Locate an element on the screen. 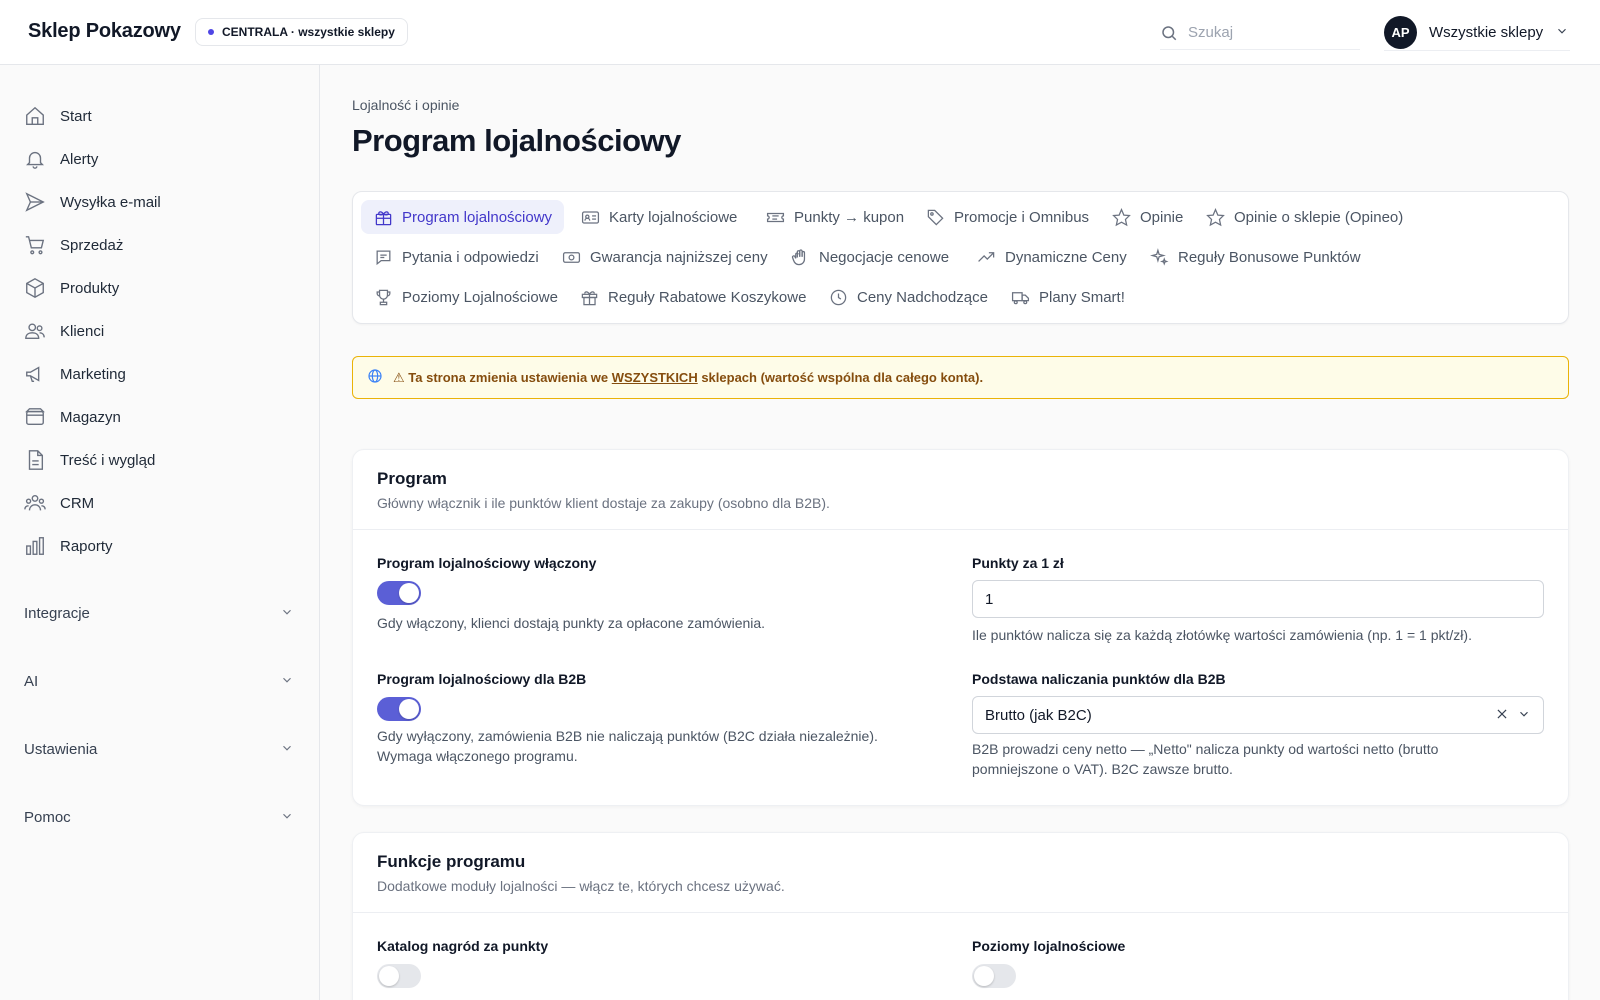  b2b-basis-select-value: Brutto (jak B2C) is located at coordinates (1038, 715).